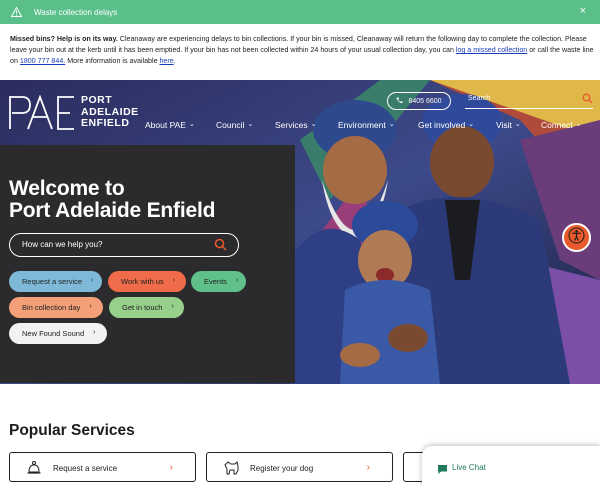 Image resolution: width=600 pixels, height=486 pixels. I want to click on nav-environment: Environment ⌄, so click(366, 125).